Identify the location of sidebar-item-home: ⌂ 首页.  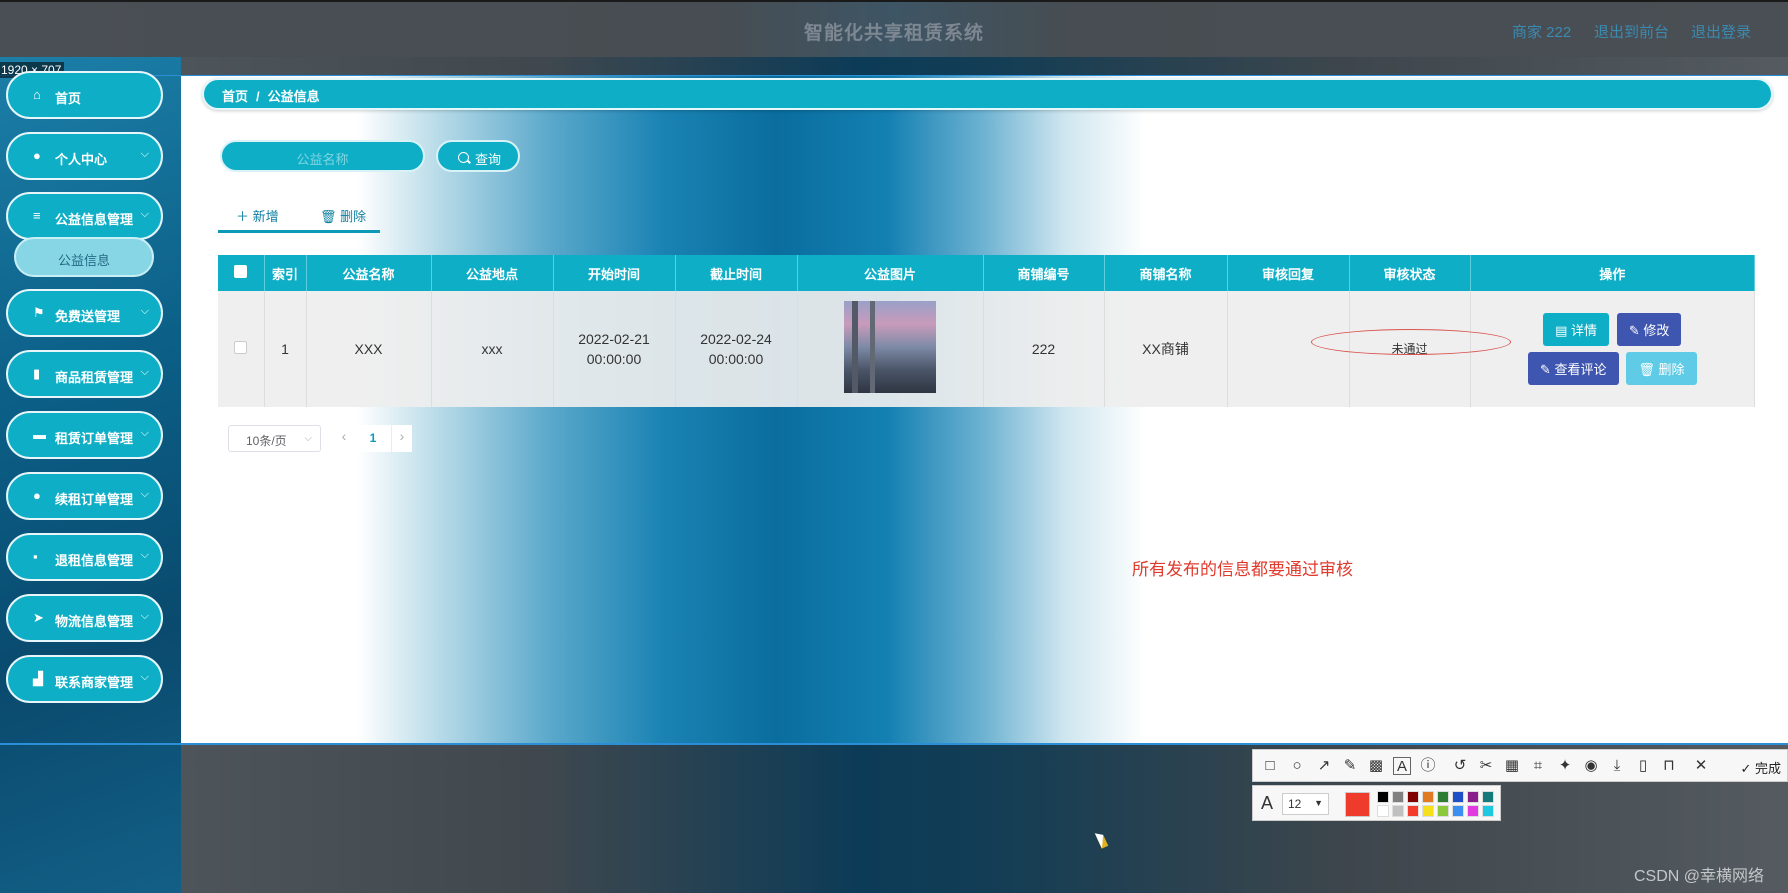
(84, 95).